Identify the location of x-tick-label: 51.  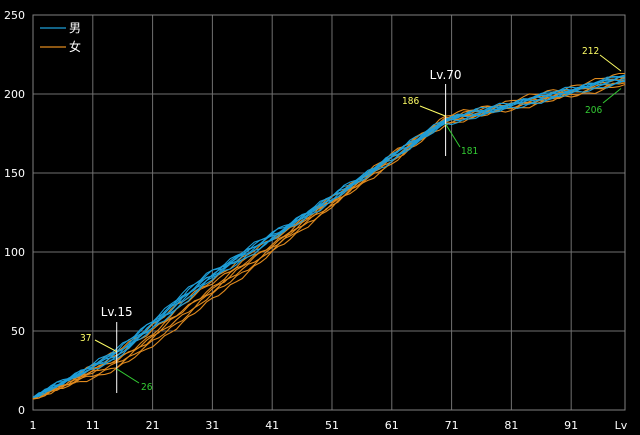
(332, 425).